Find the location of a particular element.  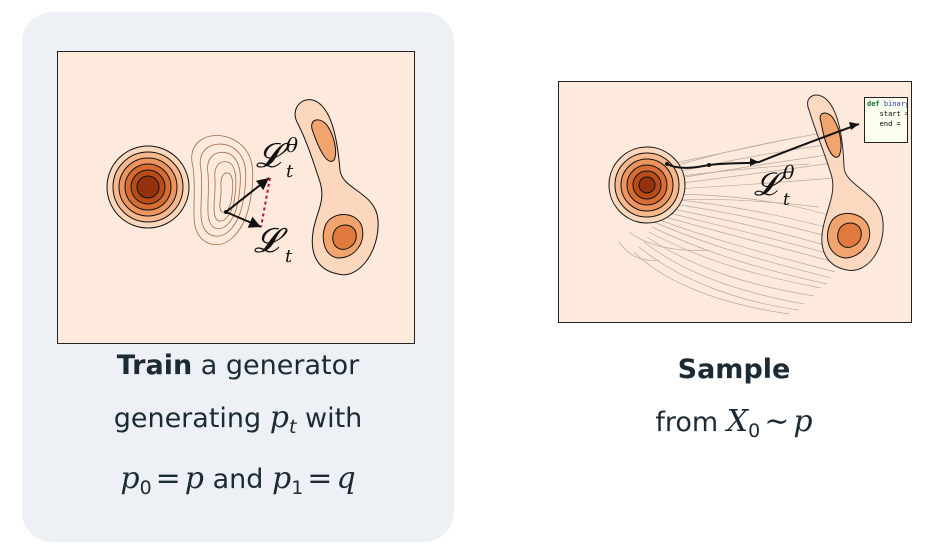

math-q: q is located at coordinates (346, 478).